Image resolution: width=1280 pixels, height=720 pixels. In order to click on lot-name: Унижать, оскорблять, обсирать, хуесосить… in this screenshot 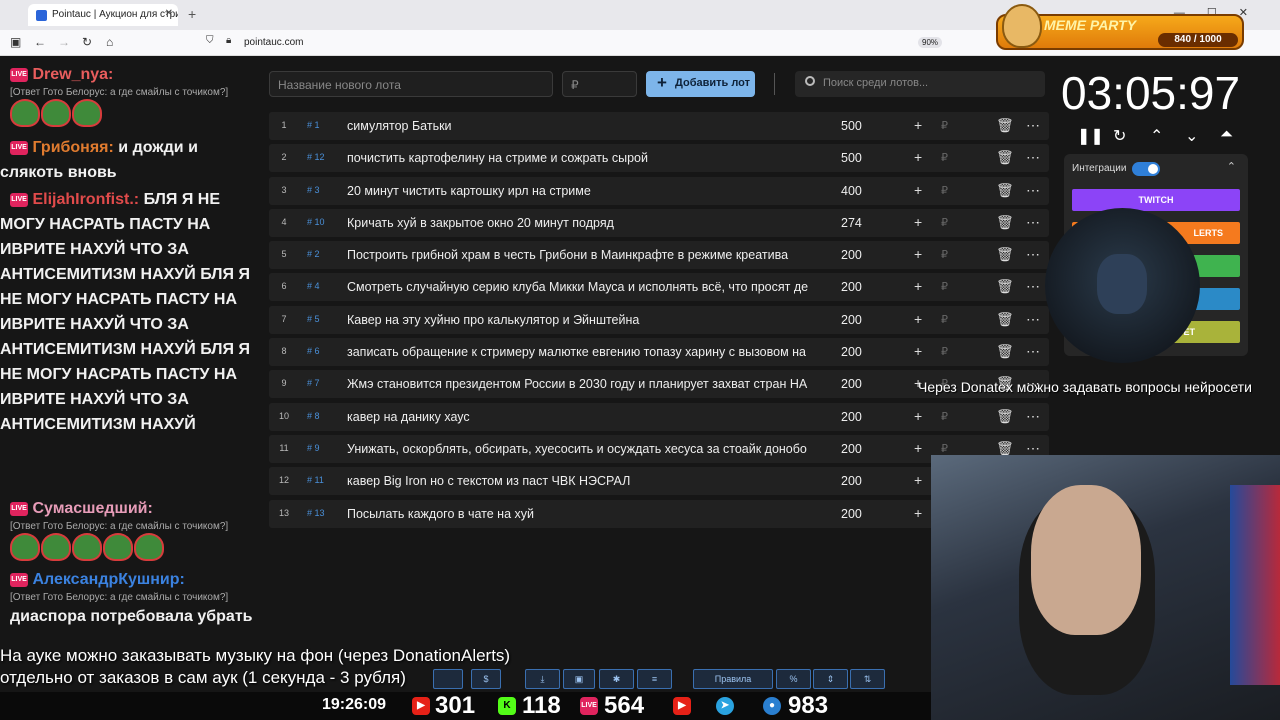, I will do `click(584, 449)`.